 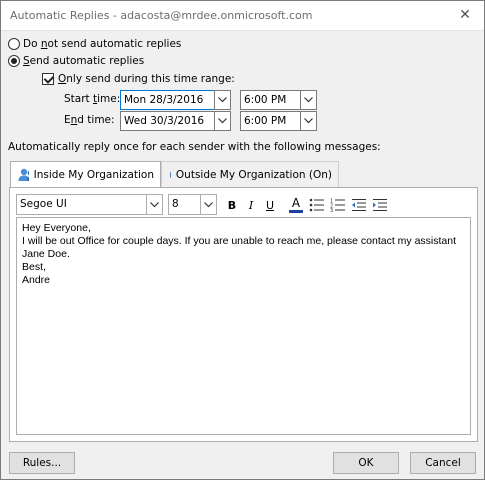 I want to click on tab-inside-organization: Inside My Organization, so click(x=85, y=174).